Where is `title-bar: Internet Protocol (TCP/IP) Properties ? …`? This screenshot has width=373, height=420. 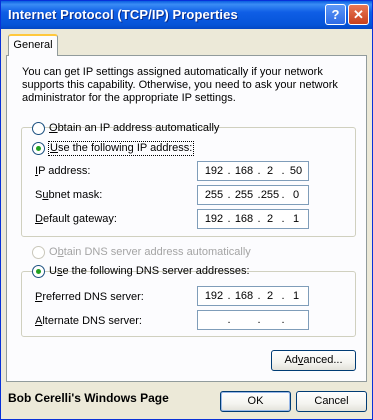 title-bar: Internet Protocol (TCP/IP) Properties ? … is located at coordinates (186, 15).